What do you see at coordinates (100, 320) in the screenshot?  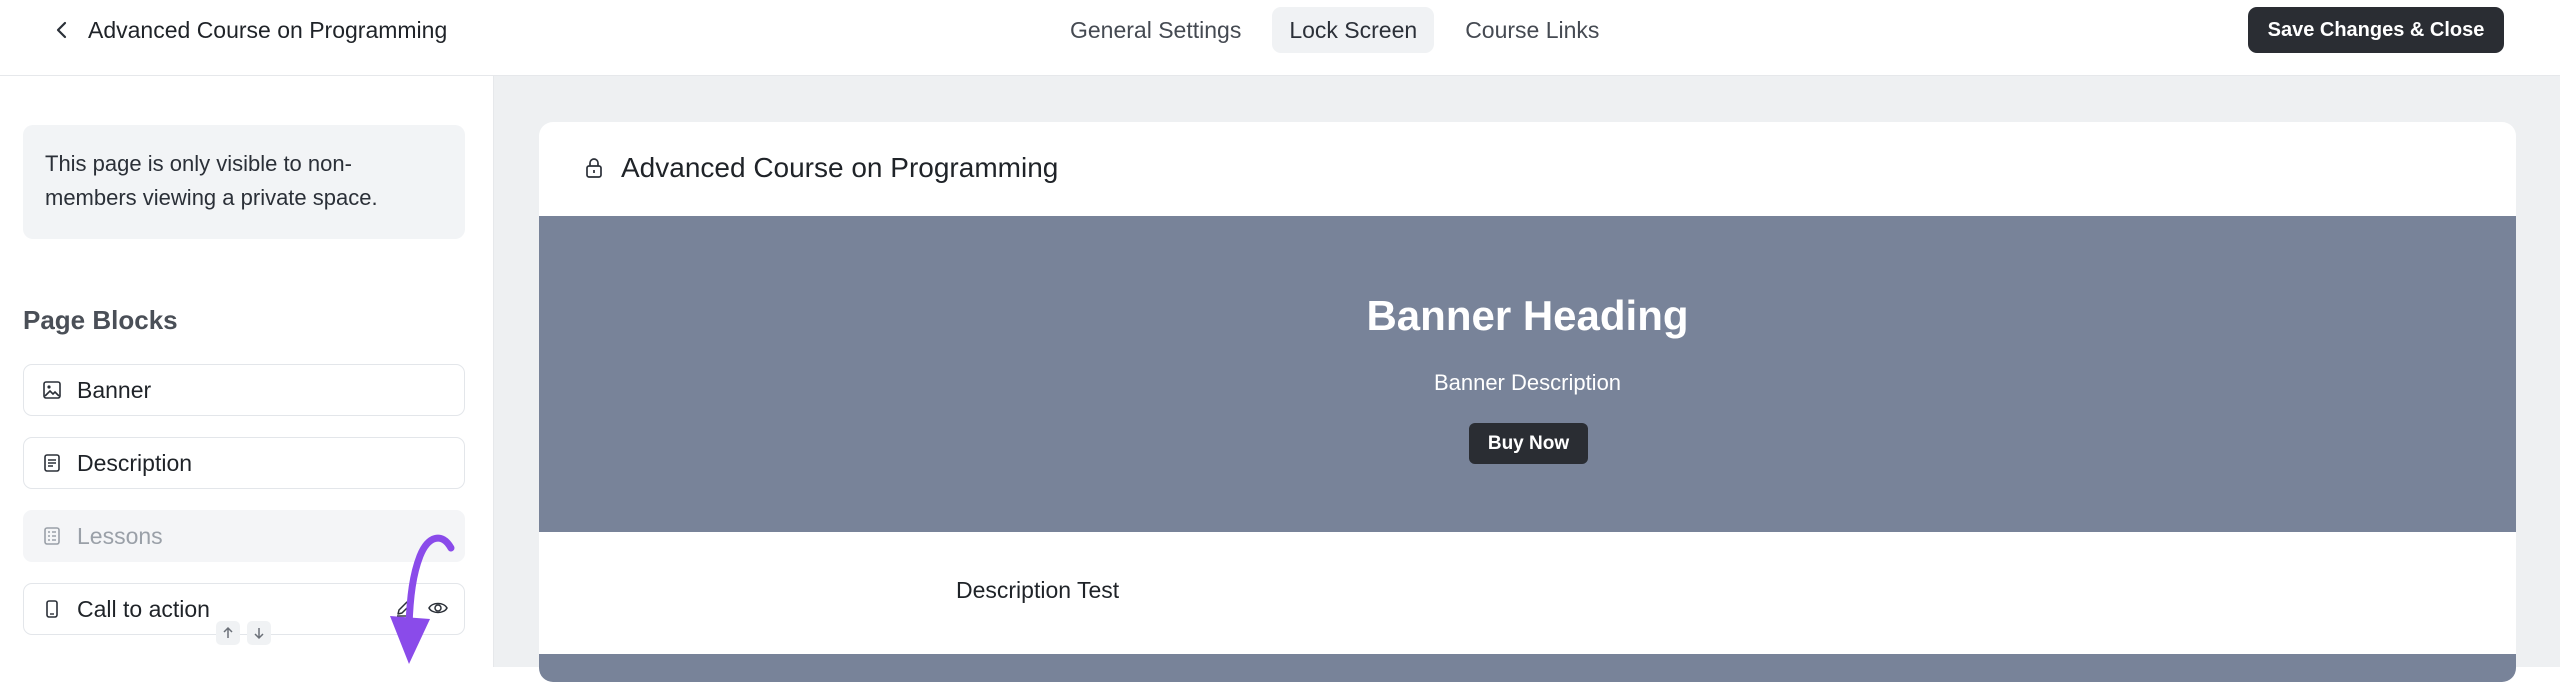 I see `page-blocks-heading: Page Blocks` at bounding box center [100, 320].